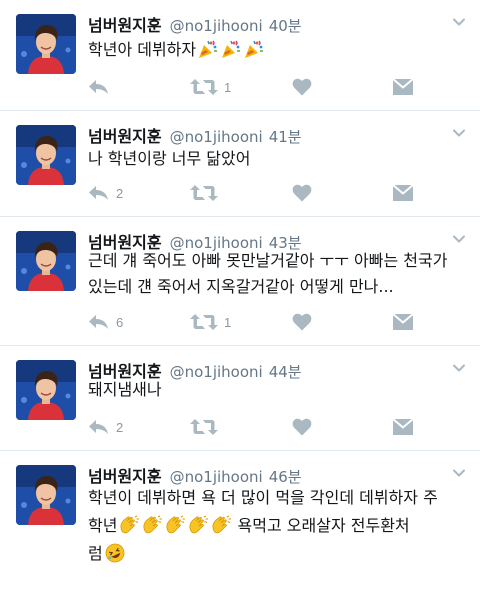  I want to click on timestamp: 41분, so click(285, 136).